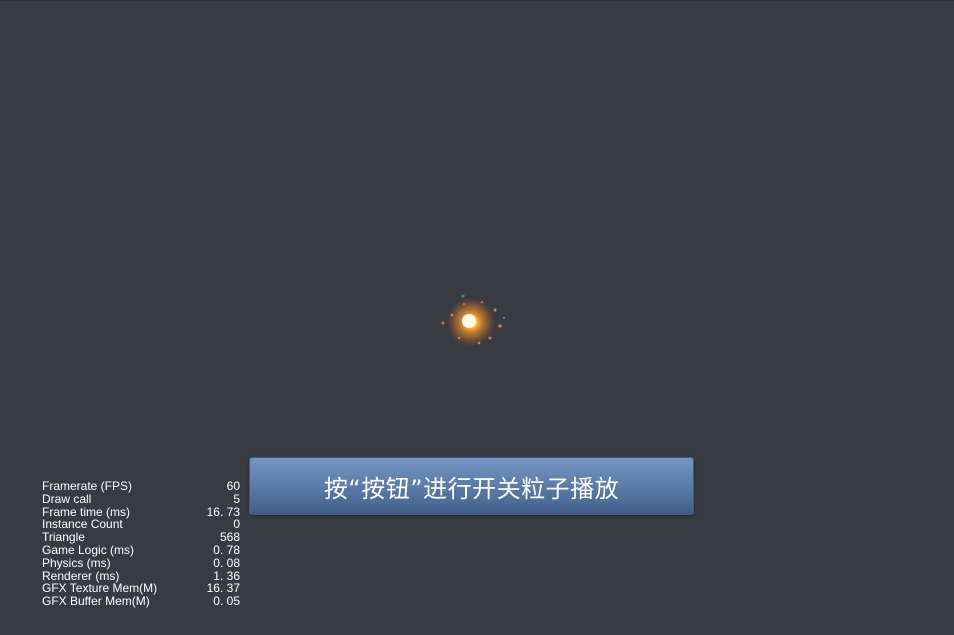 This screenshot has width=954, height=635. Describe the element at coordinates (142, 498) in the screenshot. I see `stat-row-draw-call: Draw call 5` at that location.